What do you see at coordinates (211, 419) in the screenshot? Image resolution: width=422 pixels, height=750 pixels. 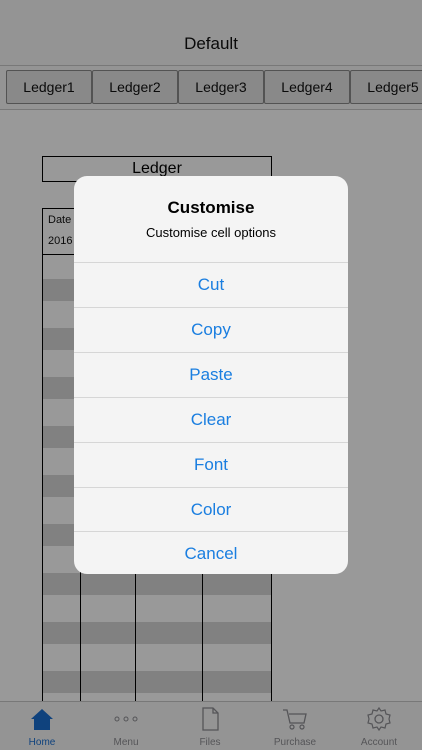 I see `clear-button: Clear` at bounding box center [211, 419].